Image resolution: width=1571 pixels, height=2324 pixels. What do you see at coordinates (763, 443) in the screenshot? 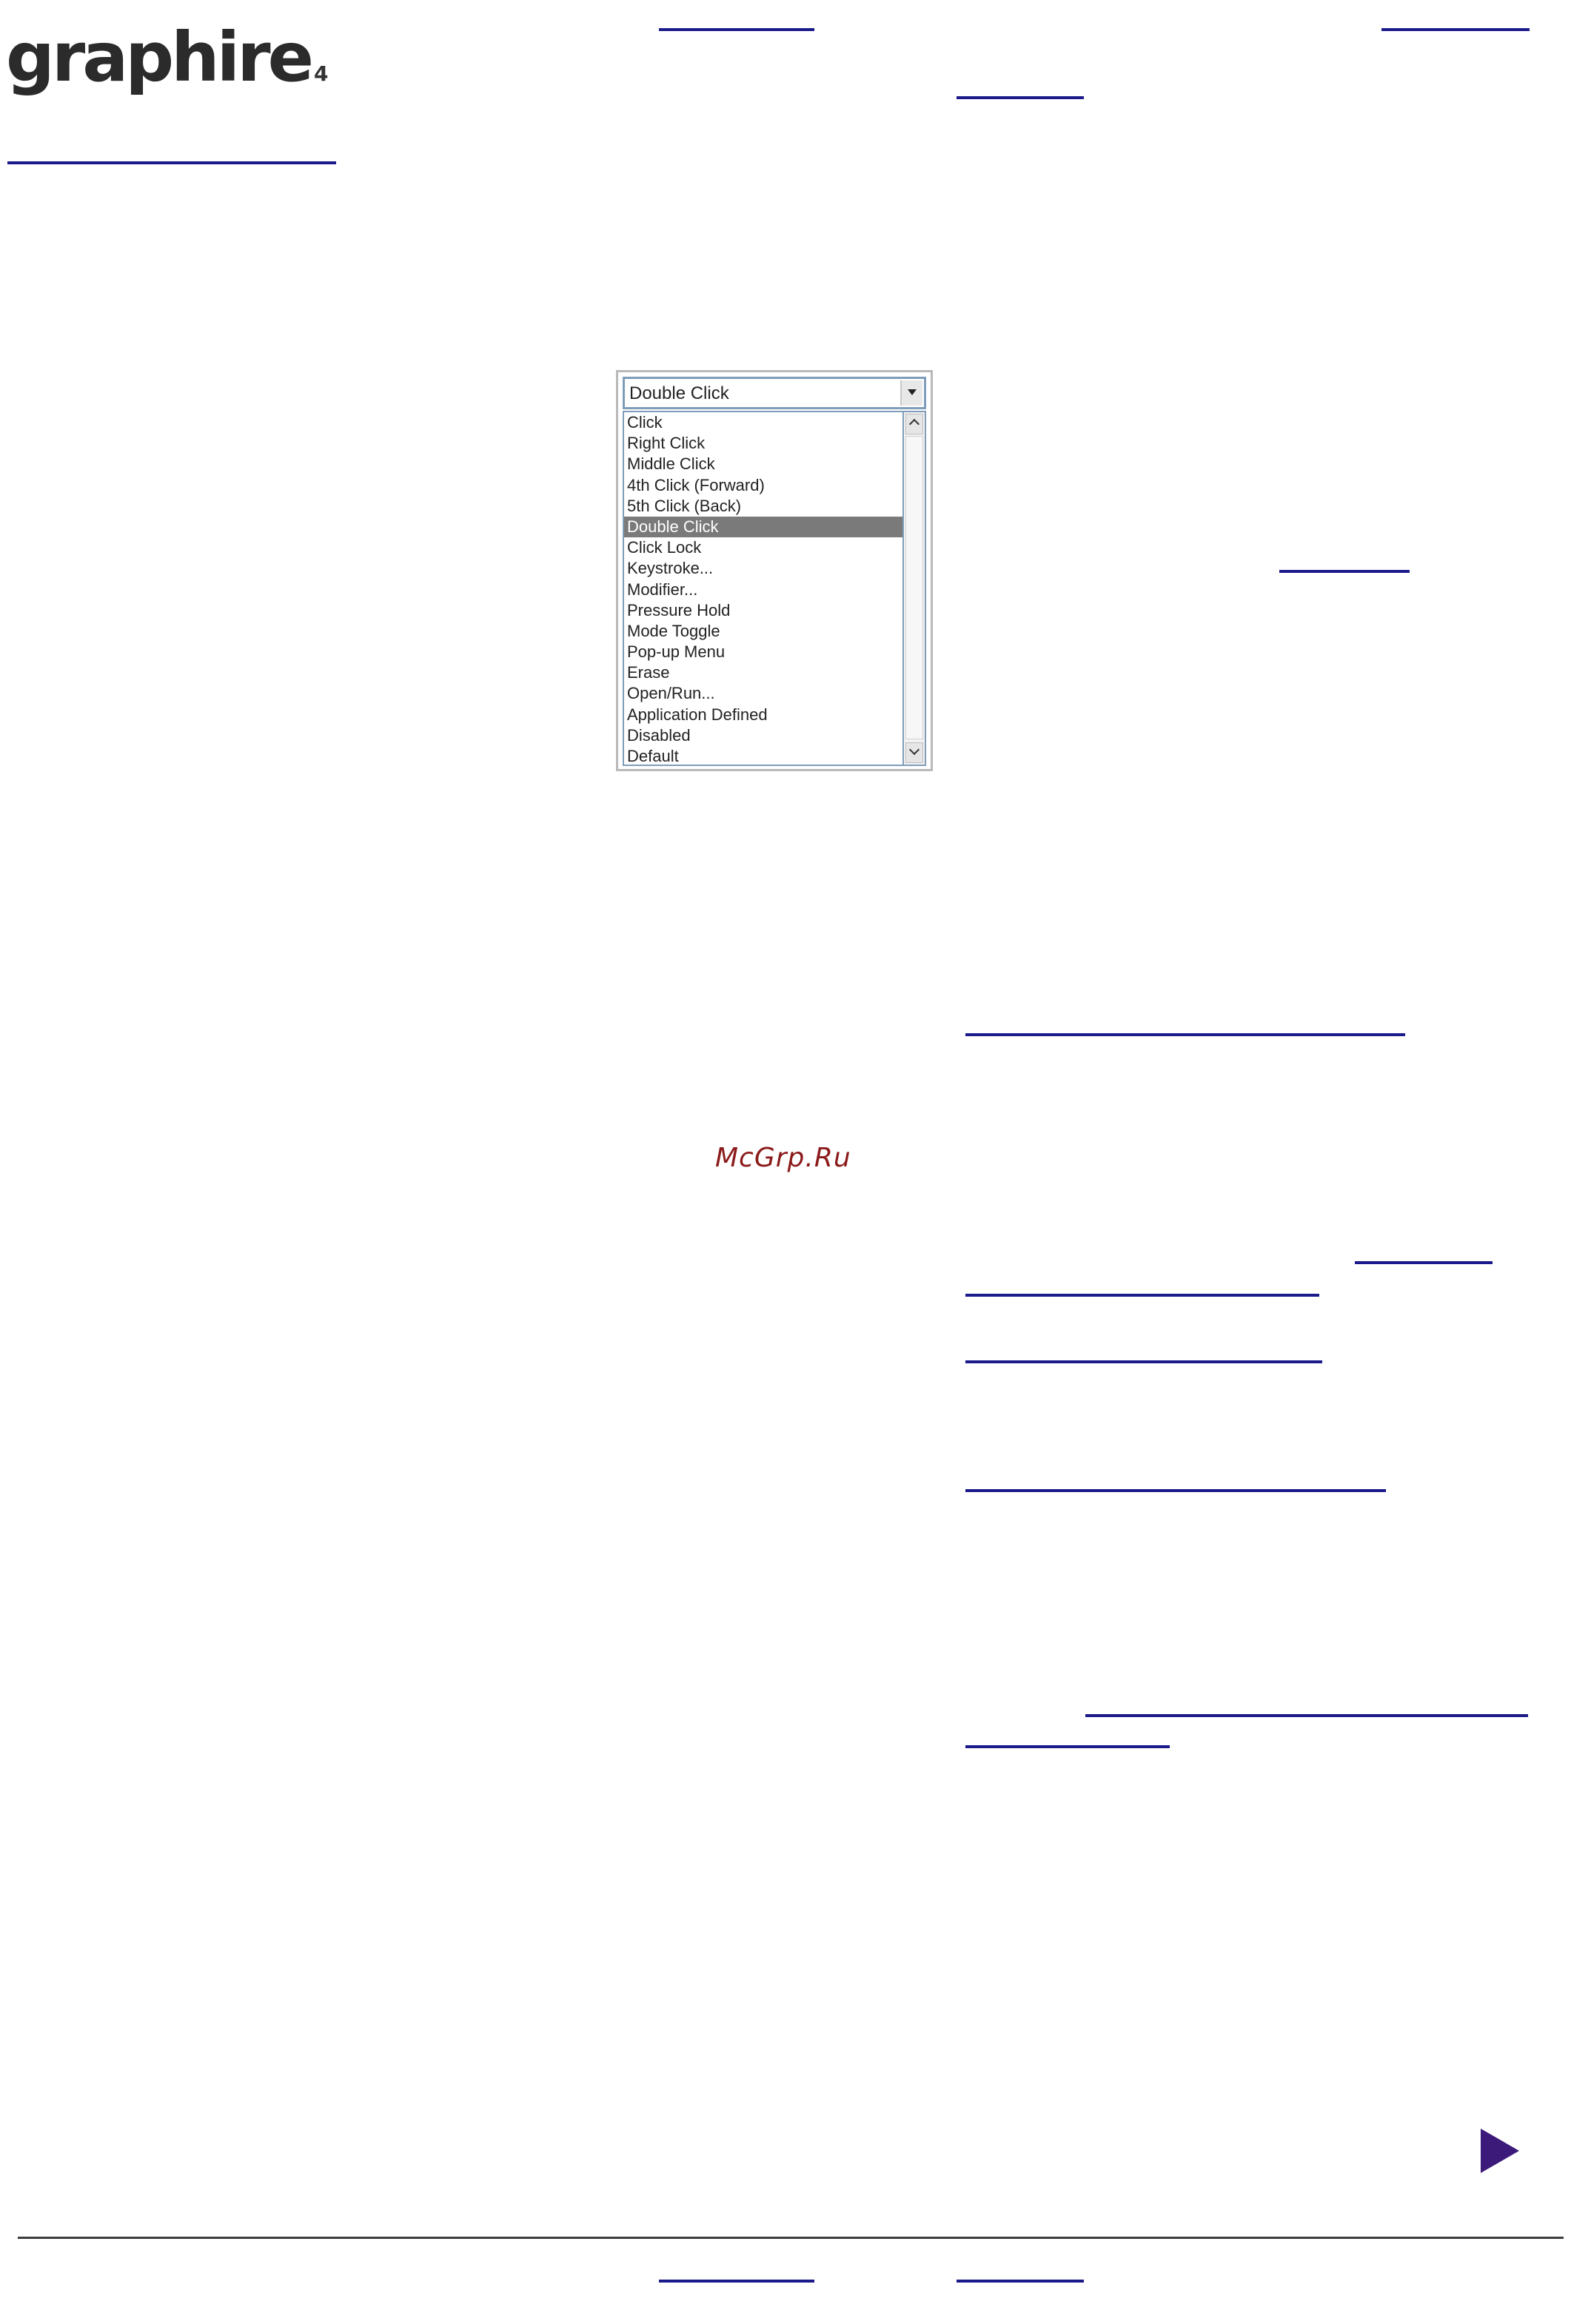
I see `dropdown-option: Right Click` at bounding box center [763, 443].